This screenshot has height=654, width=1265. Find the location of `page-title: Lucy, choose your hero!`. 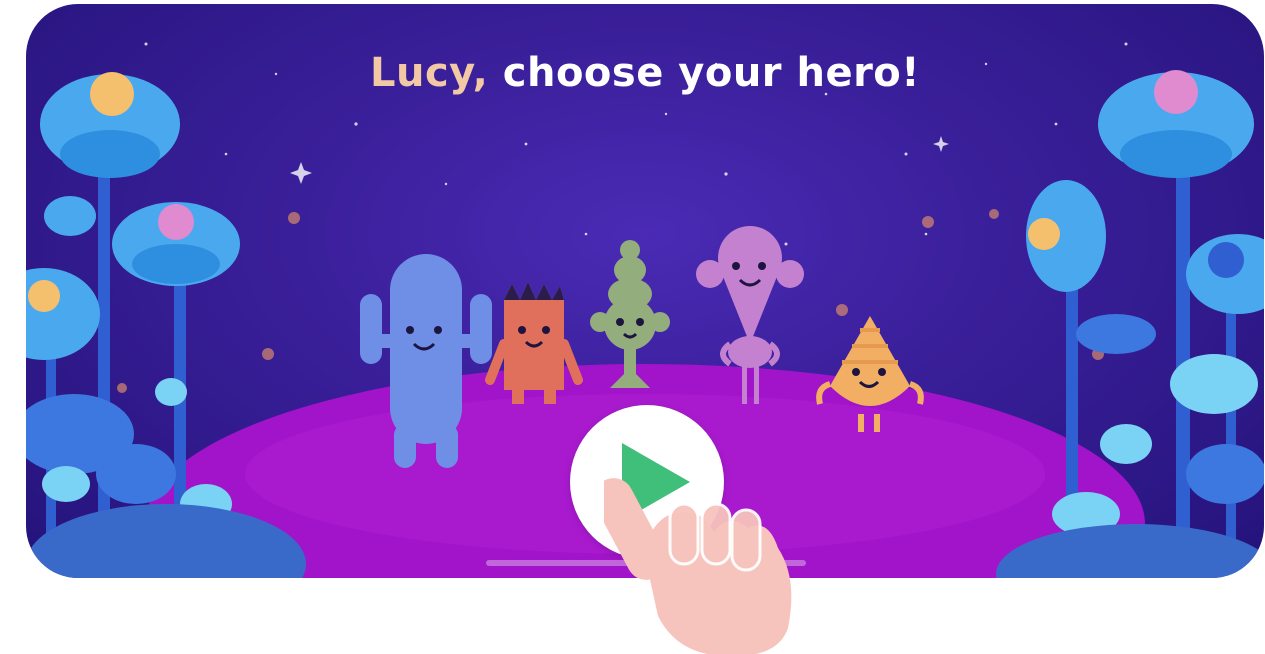

page-title: Lucy, choose your hero! is located at coordinates (645, 73).